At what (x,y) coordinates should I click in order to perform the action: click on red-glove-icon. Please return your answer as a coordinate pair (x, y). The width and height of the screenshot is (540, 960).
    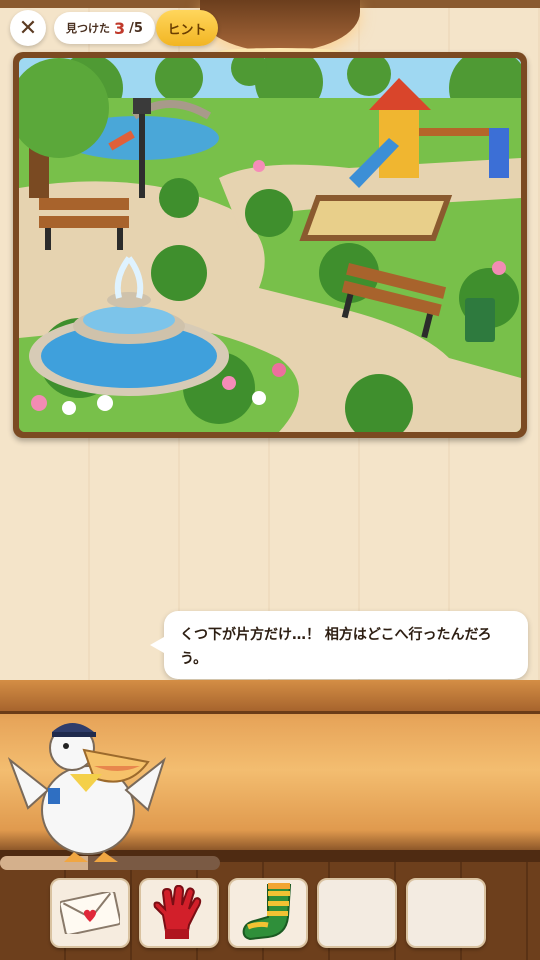
    Looking at the image, I should click on (177, 912).